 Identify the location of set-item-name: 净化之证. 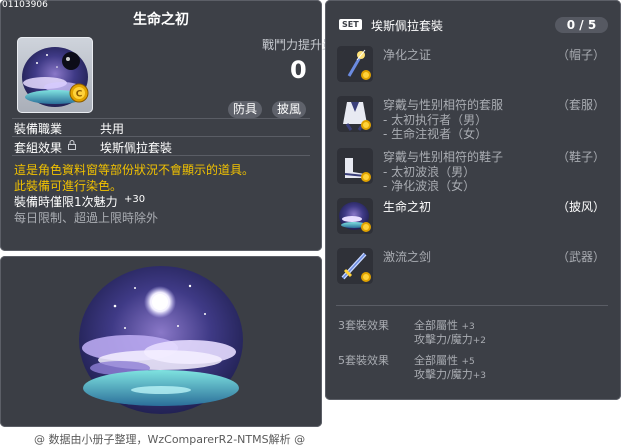
(407, 55).